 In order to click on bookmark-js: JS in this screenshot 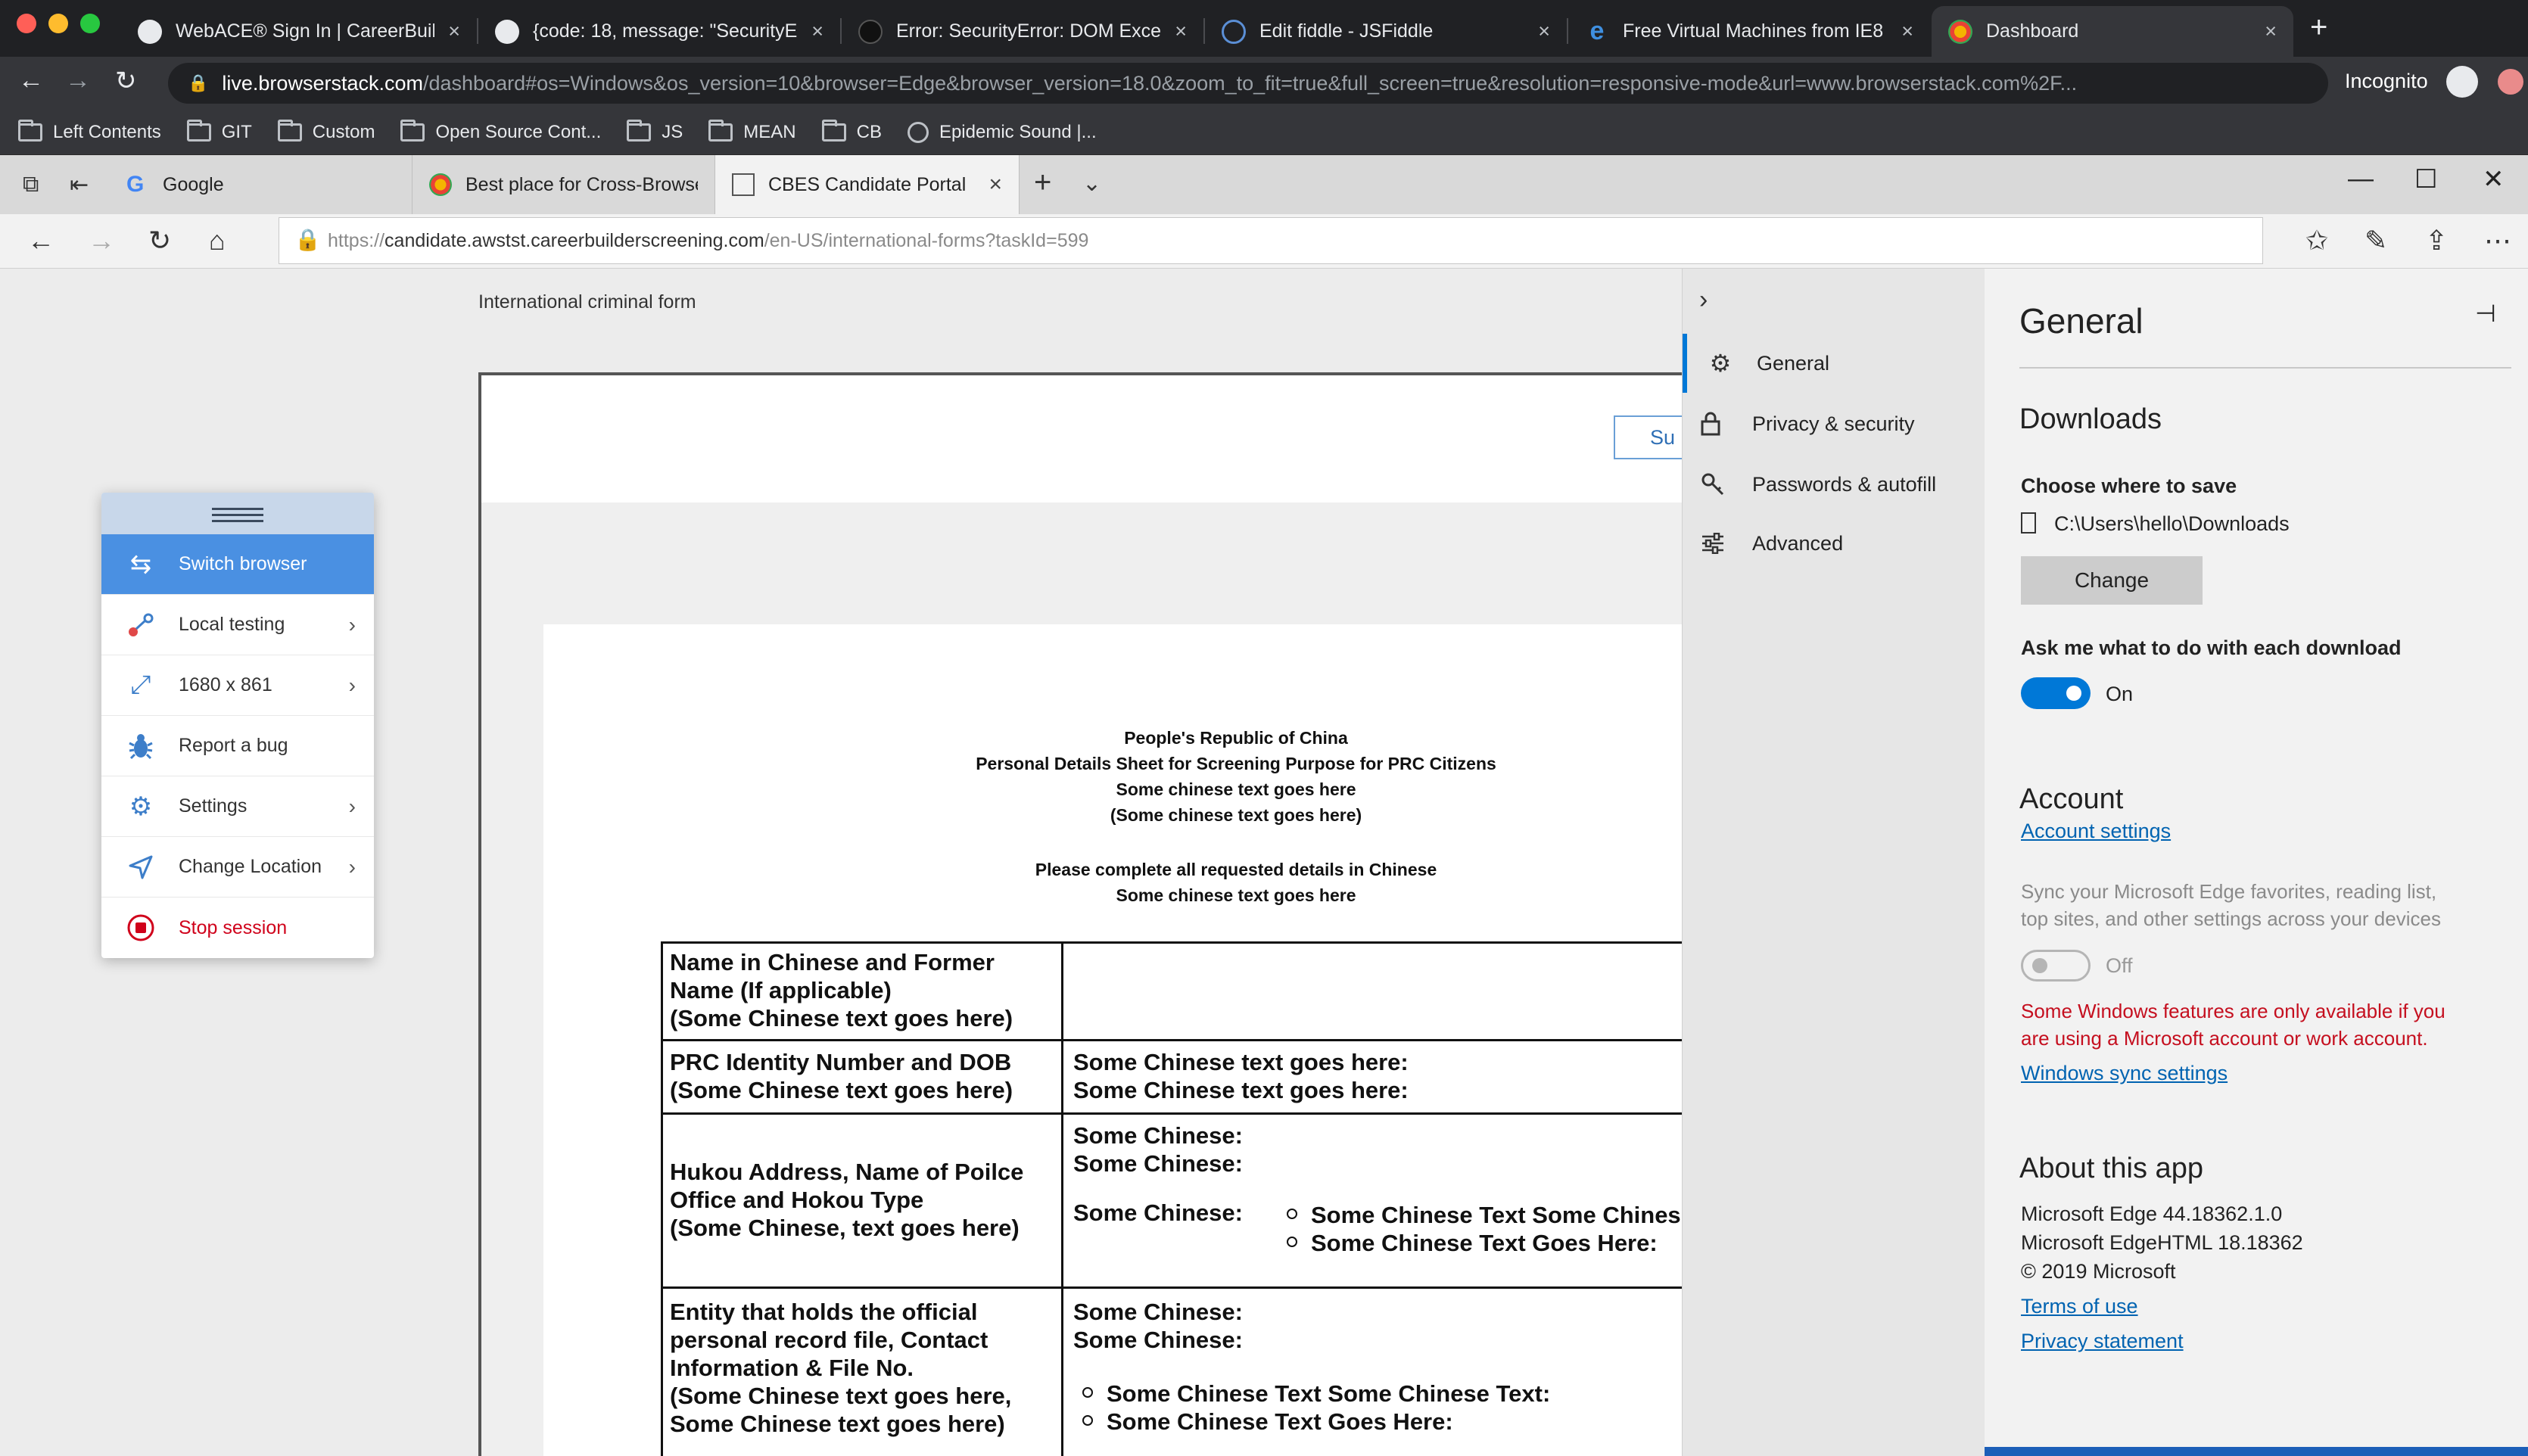, I will do `click(655, 131)`.